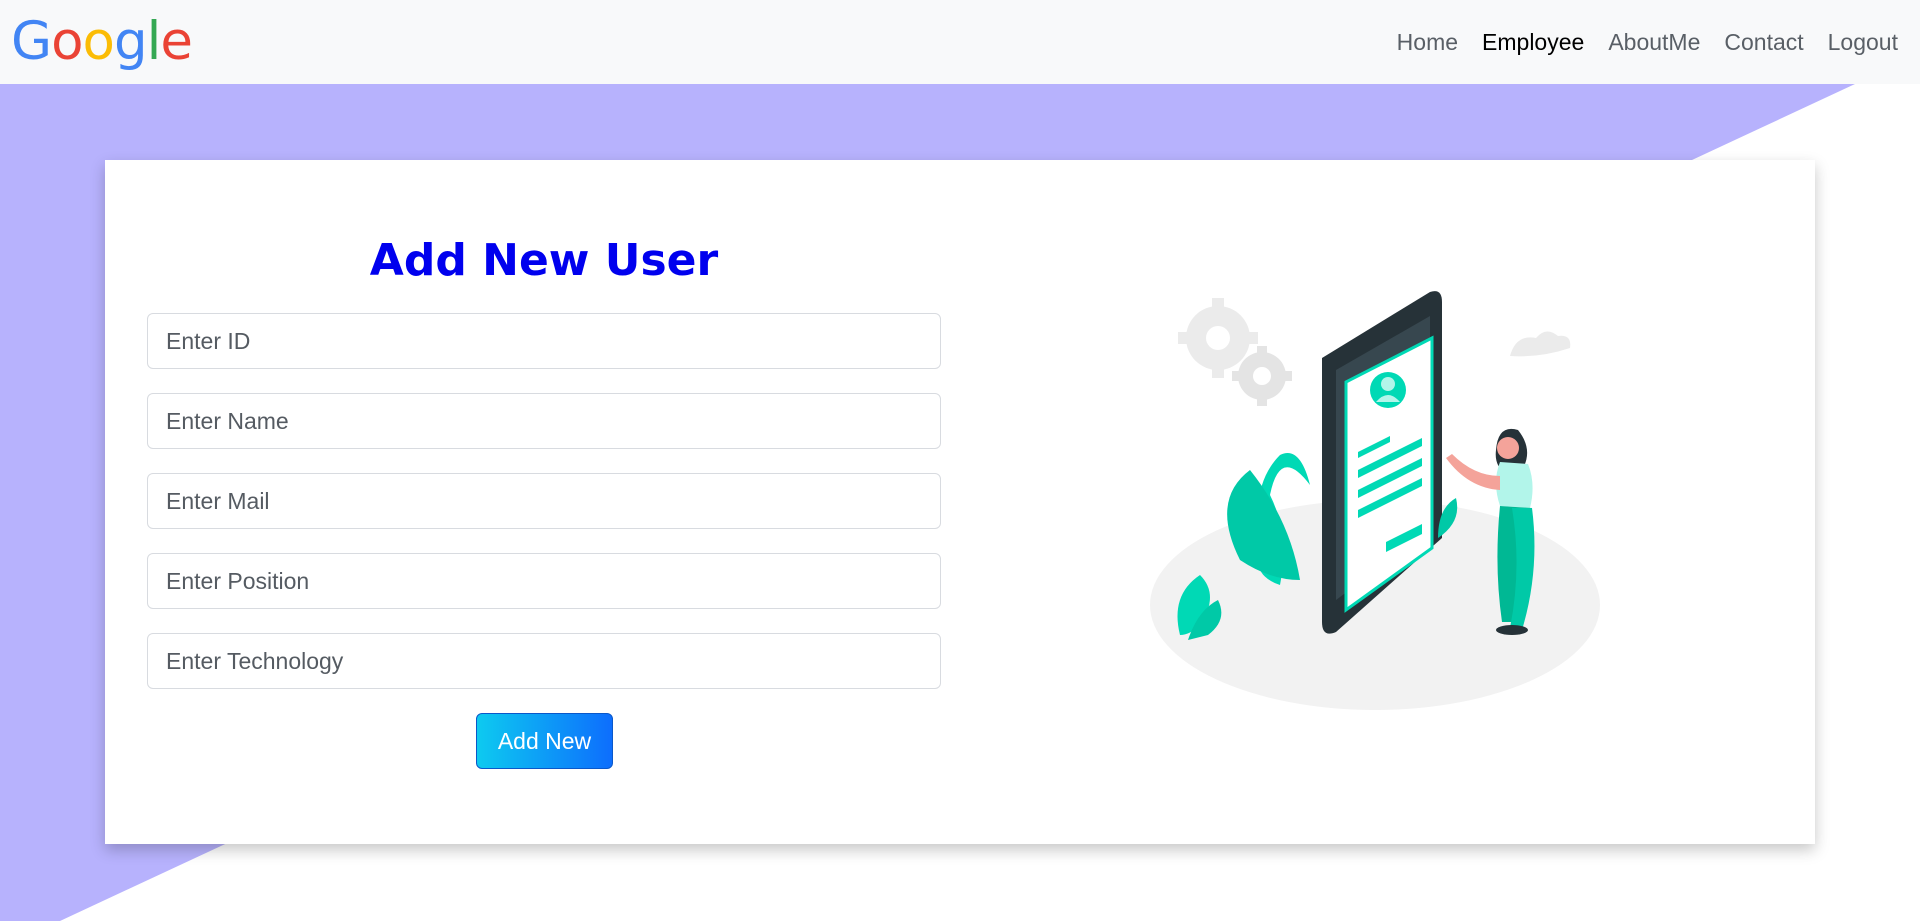 Image resolution: width=1920 pixels, height=921 pixels. What do you see at coordinates (1427, 42) in the screenshot?
I see `nav-link-home: Home` at bounding box center [1427, 42].